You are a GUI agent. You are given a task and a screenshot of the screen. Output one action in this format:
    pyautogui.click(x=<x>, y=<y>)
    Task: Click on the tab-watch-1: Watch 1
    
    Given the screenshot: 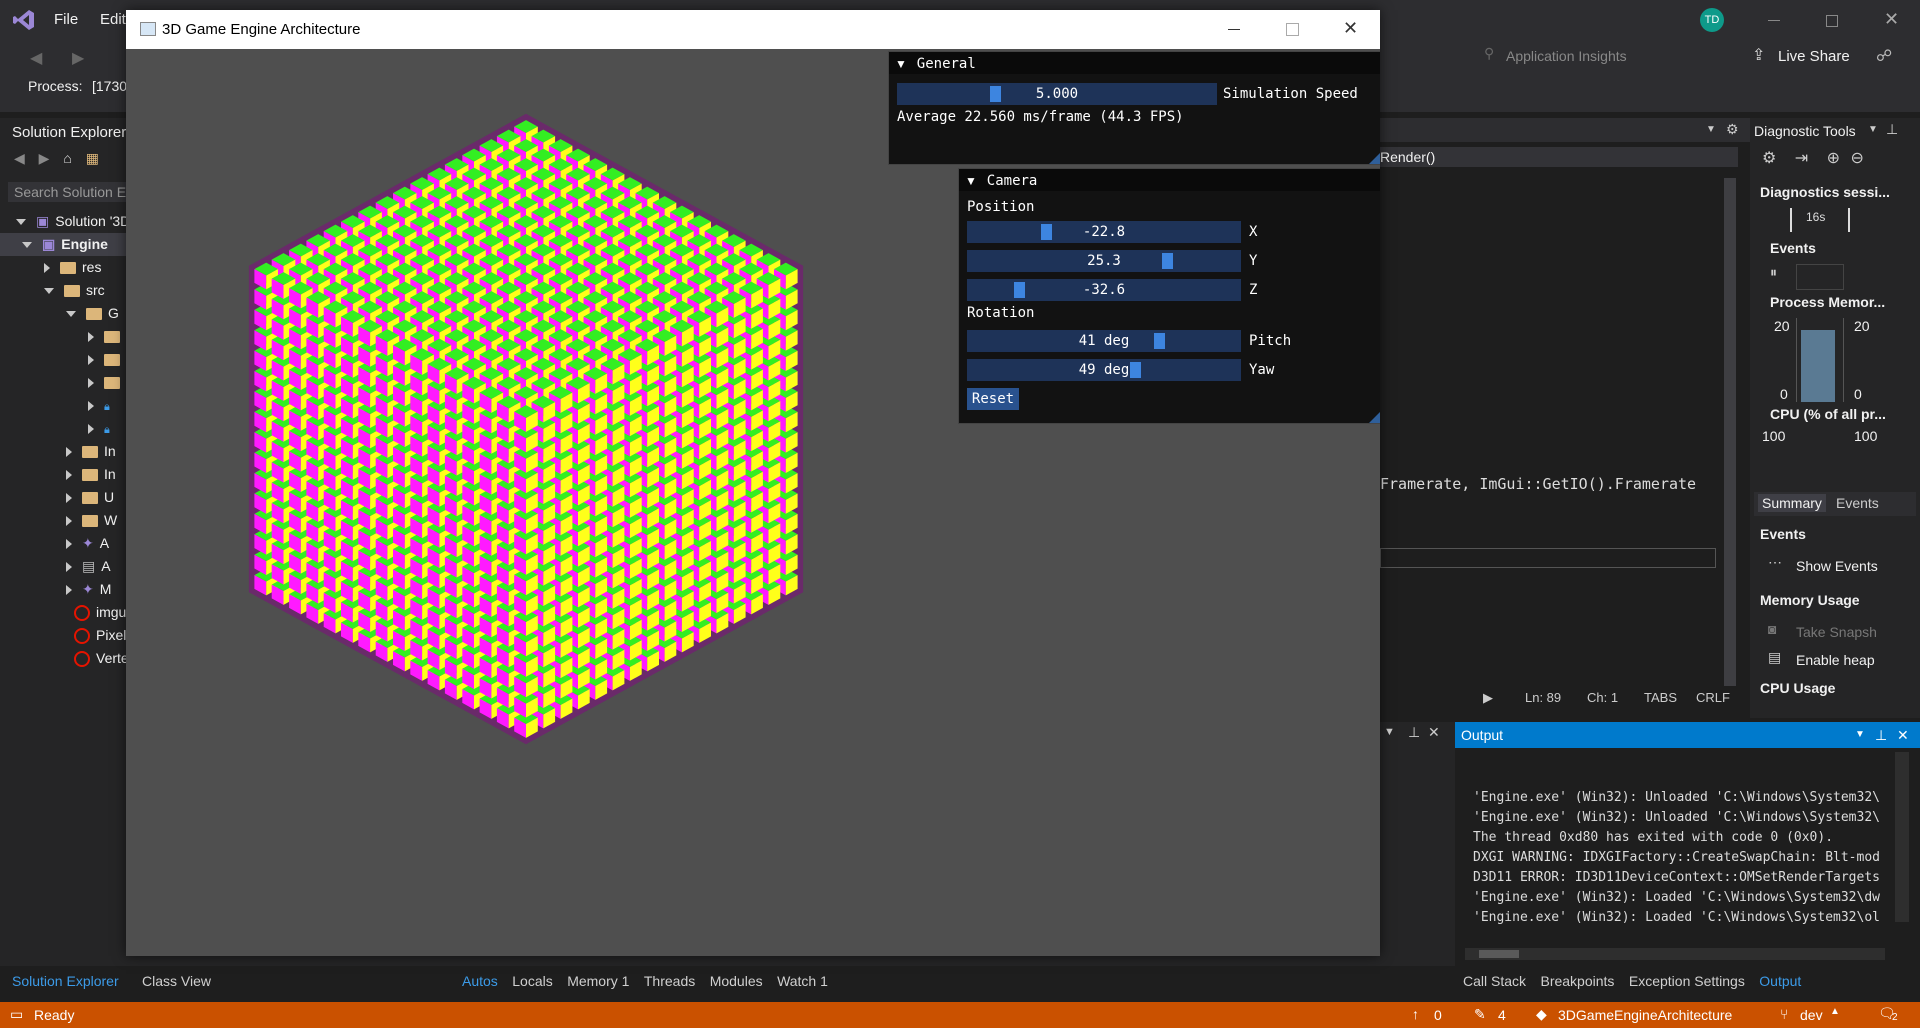 What is the action you would take?
    pyautogui.click(x=802, y=981)
    